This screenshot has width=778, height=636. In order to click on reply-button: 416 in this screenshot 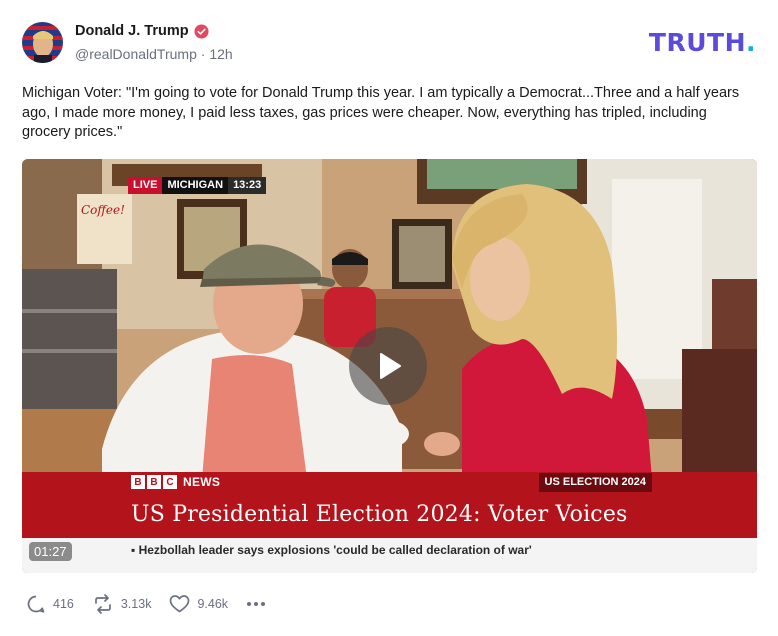, I will do `click(50, 604)`.